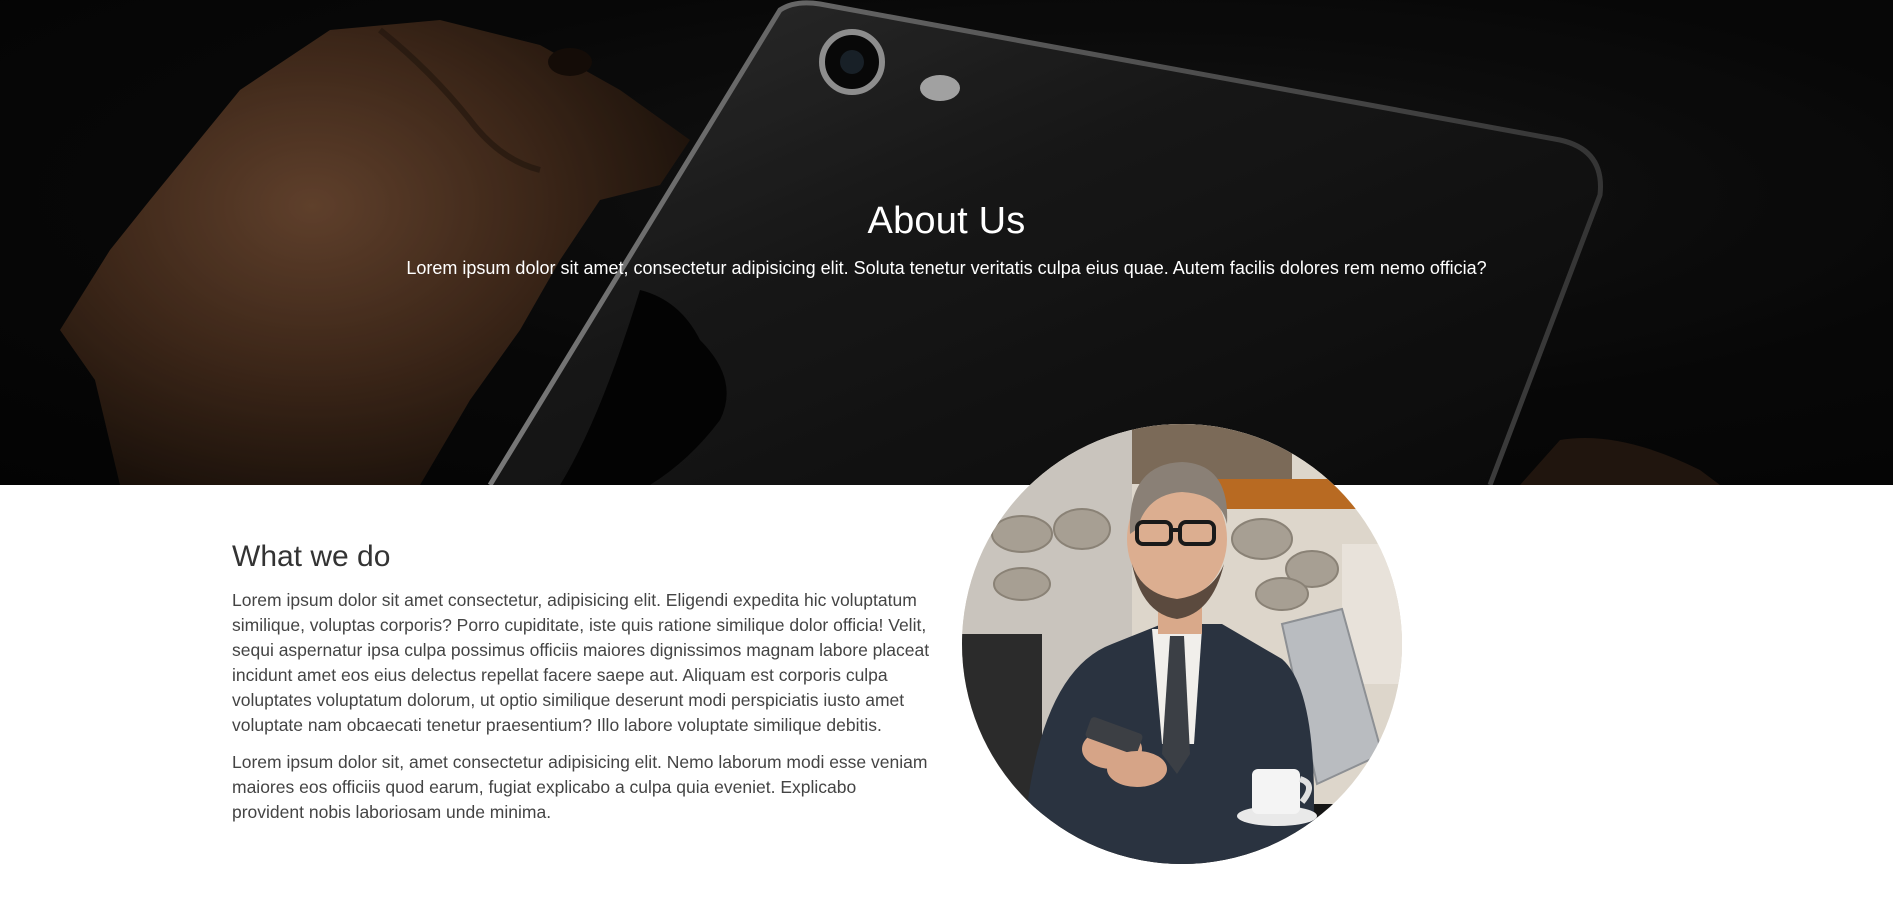  I want to click on team-portrait-image, so click(1182, 644).